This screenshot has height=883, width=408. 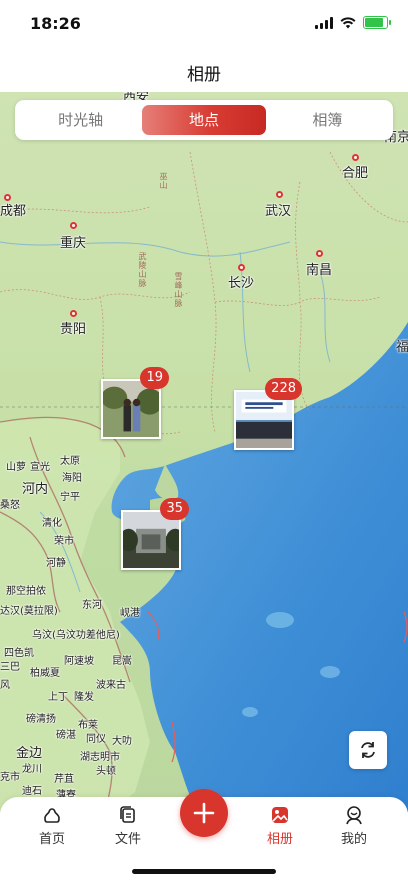 I want to click on status-time: 18:26, so click(x=55, y=23).